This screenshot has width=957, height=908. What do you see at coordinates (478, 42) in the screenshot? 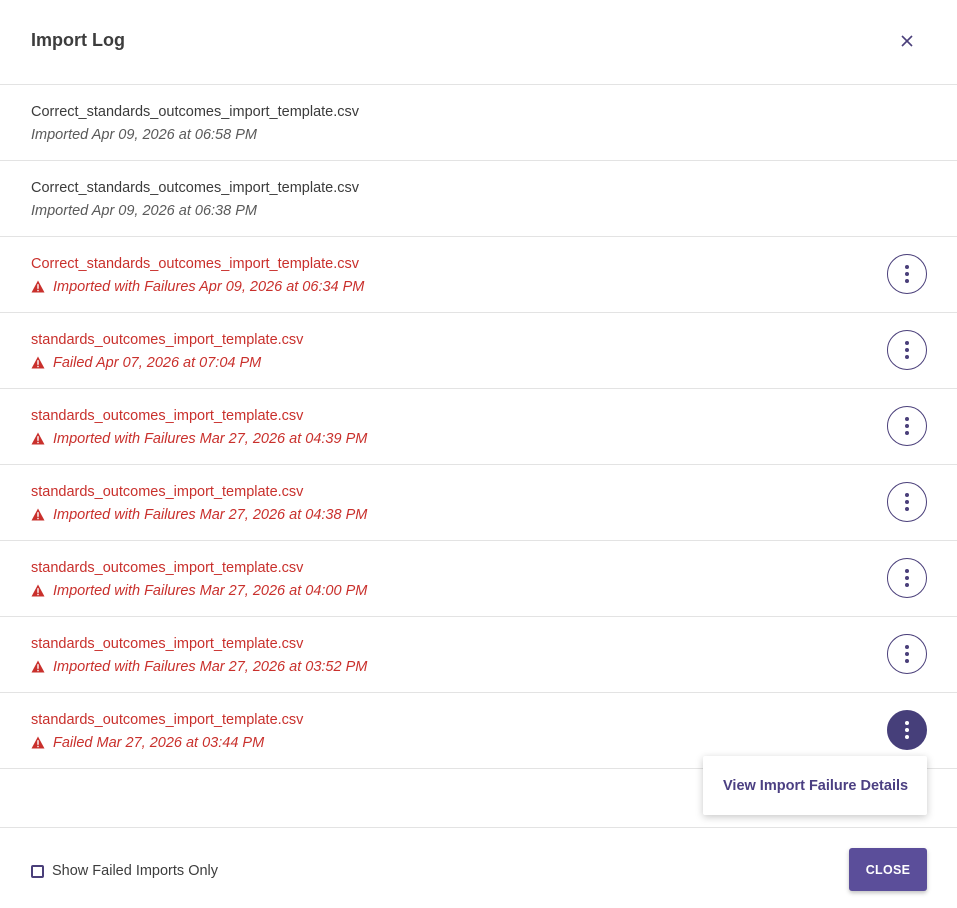
I see `modal-header: Import Log` at bounding box center [478, 42].